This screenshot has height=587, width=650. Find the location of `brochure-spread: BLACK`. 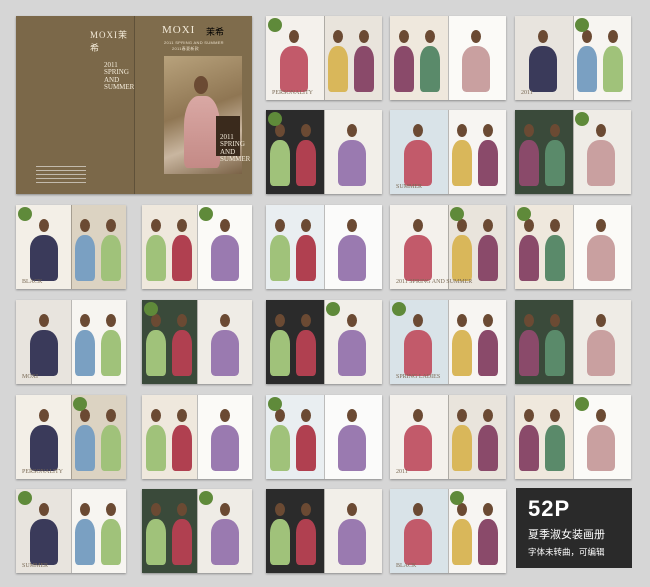

brochure-spread: BLACK is located at coordinates (71, 247).